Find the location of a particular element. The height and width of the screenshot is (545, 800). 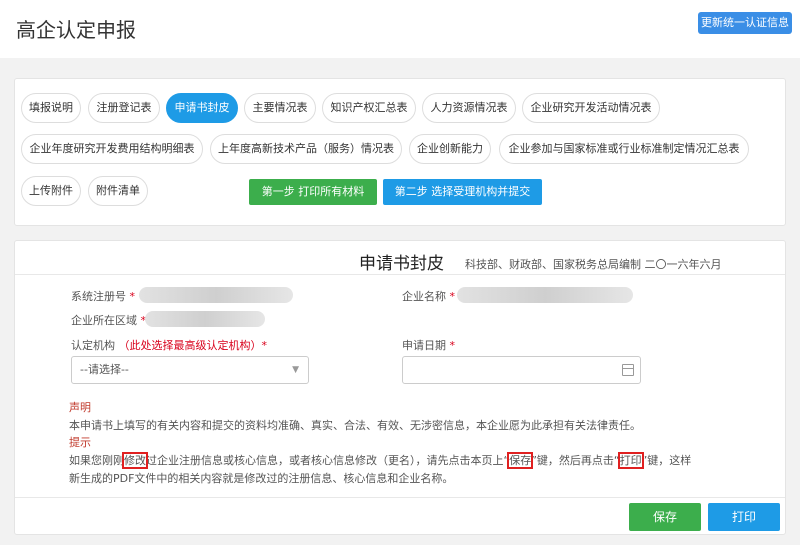

update-auth-info-button: 更新统一认证信息 is located at coordinates (745, 23).